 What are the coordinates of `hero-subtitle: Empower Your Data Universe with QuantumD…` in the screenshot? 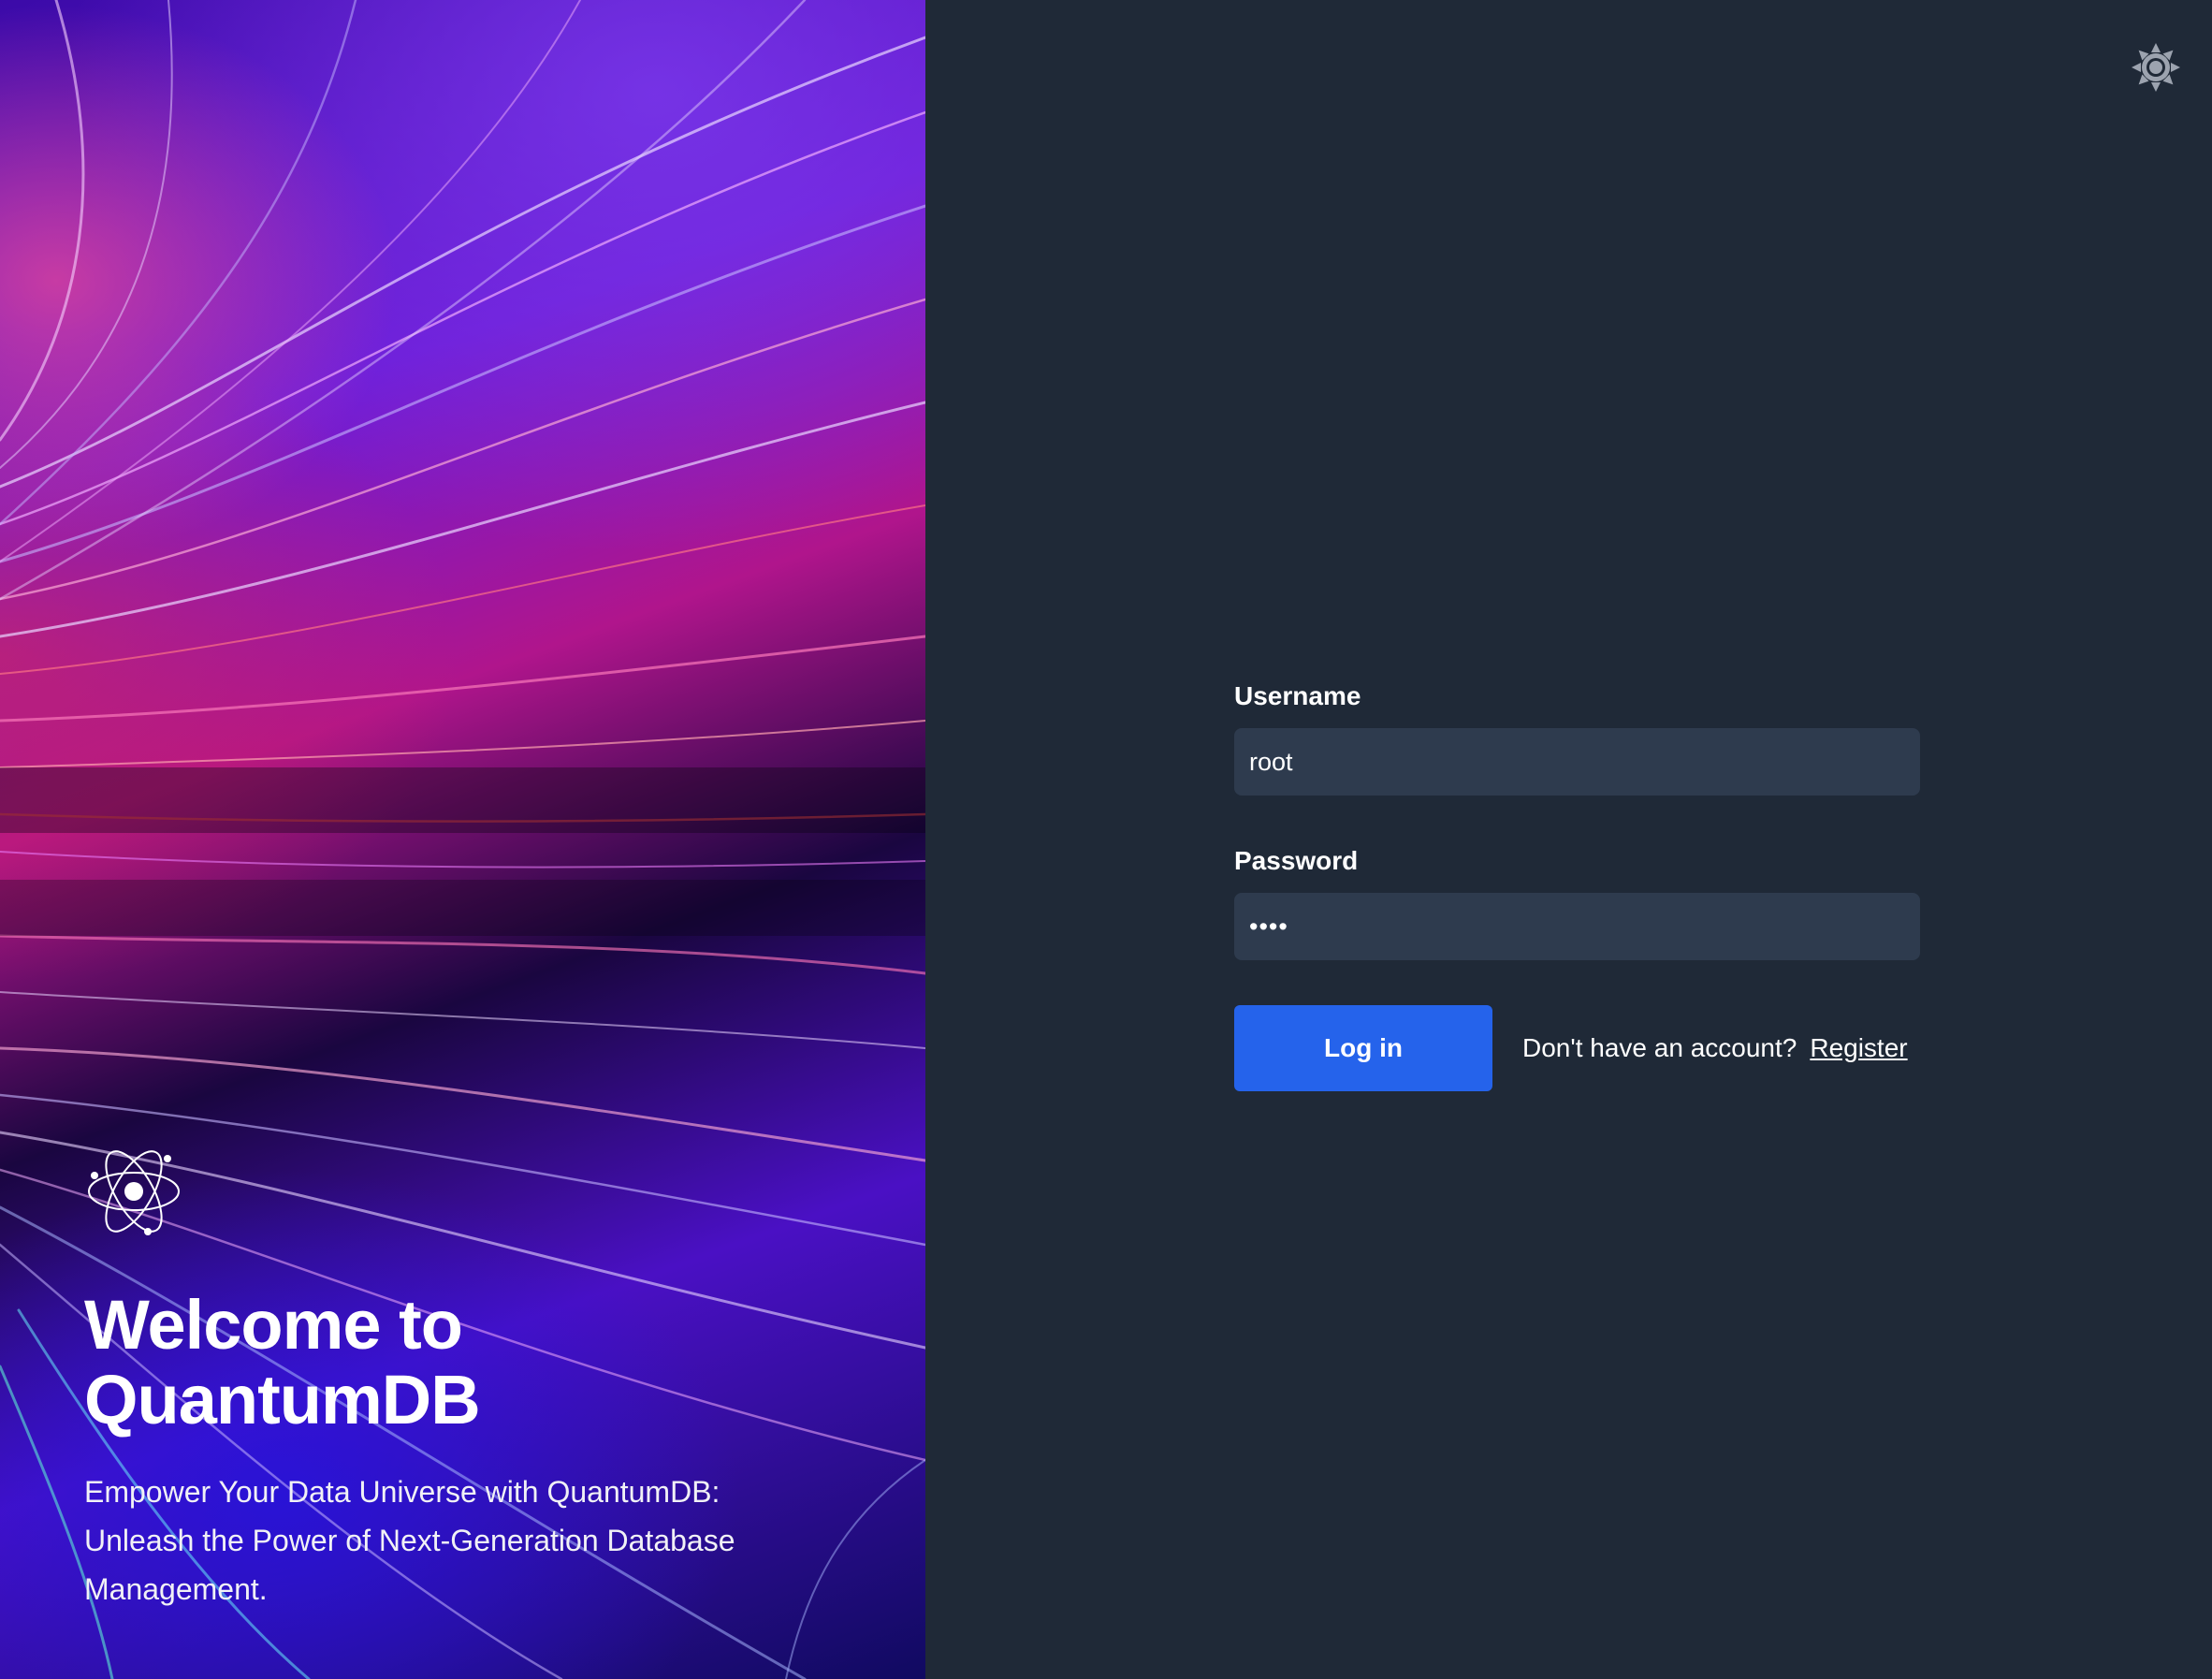 It's located at (409, 1540).